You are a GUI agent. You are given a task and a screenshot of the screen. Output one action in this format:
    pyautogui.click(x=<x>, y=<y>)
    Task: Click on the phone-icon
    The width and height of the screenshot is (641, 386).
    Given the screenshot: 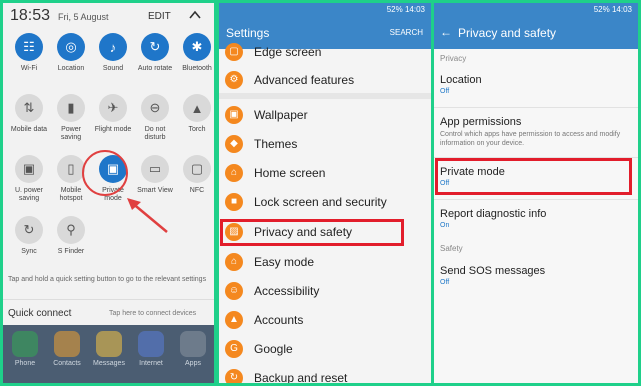 What is the action you would take?
    pyautogui.click(x=25, y=344)
    